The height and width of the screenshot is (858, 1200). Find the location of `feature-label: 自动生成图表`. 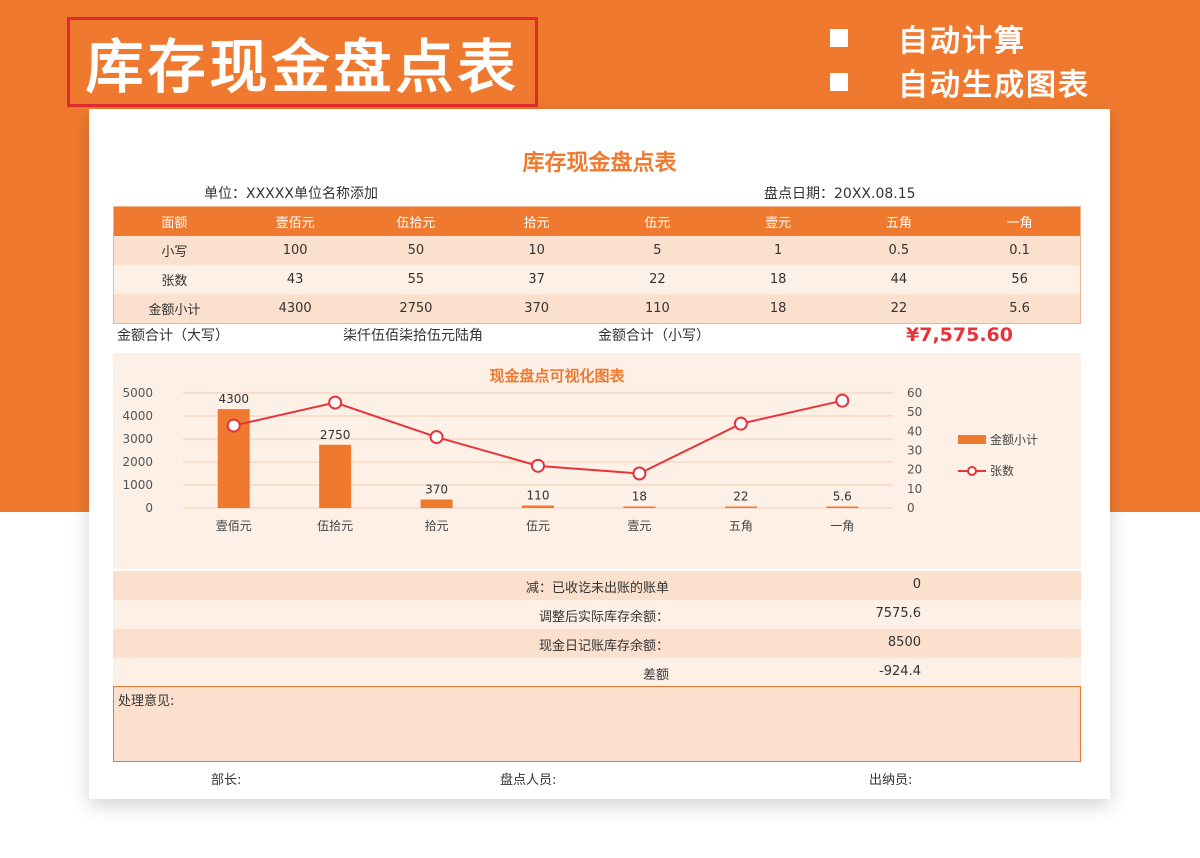

feature-label: 自动生成图表 is located at coordinates (994, 85).